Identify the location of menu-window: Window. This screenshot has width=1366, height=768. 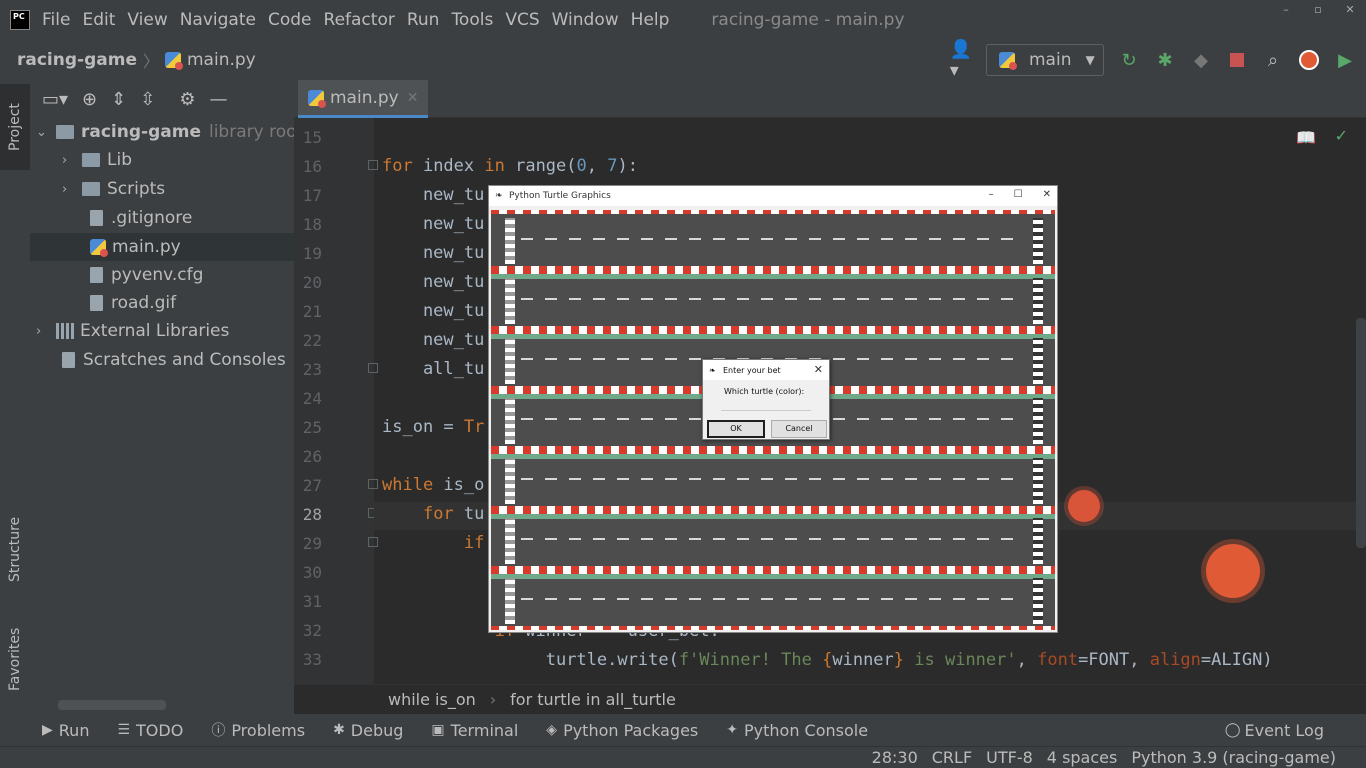
(585, 20).